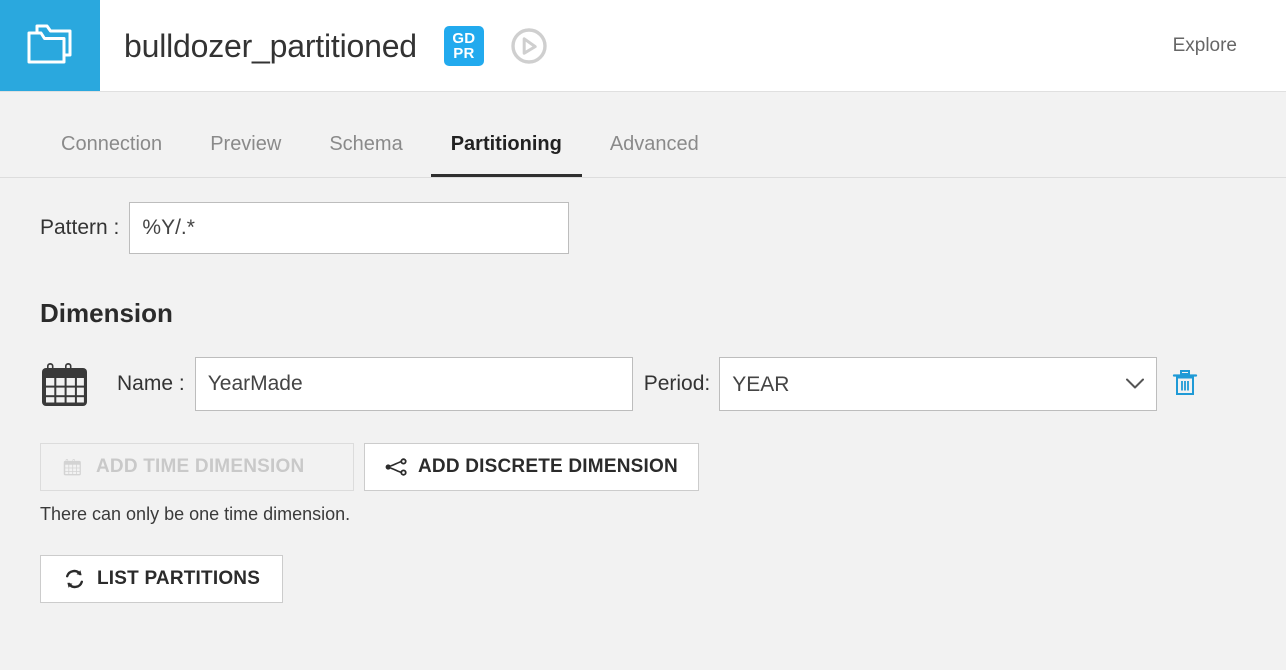  What do you see at coordinates (654, 155) in the screenshot?
I see `tab-advanced: Advanced` at bounding box center [654, 155].